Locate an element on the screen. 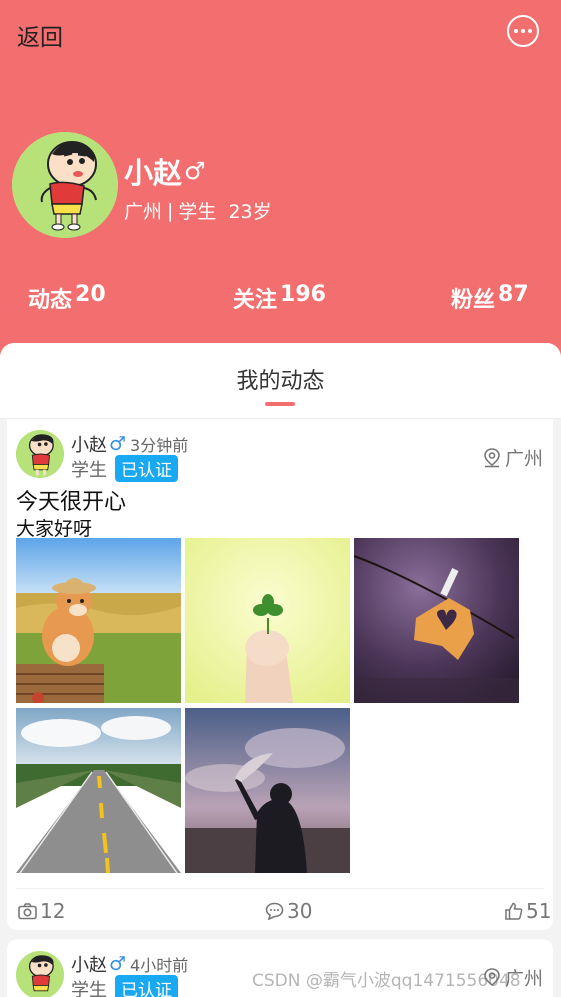  like-button: 51 is located at coordinates (528, 911).